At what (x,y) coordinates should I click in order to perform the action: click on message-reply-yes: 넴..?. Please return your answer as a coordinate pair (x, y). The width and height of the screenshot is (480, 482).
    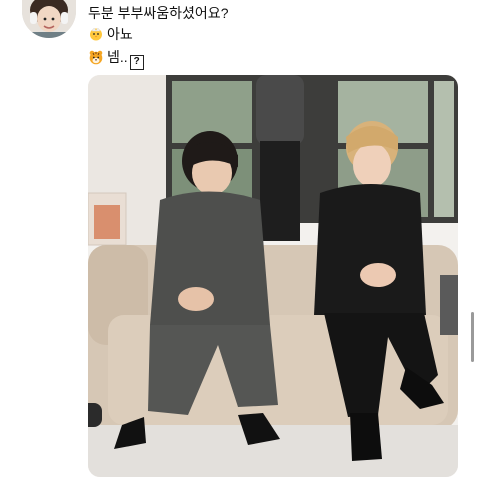
    Looking at the image, I should click on (116, 59).